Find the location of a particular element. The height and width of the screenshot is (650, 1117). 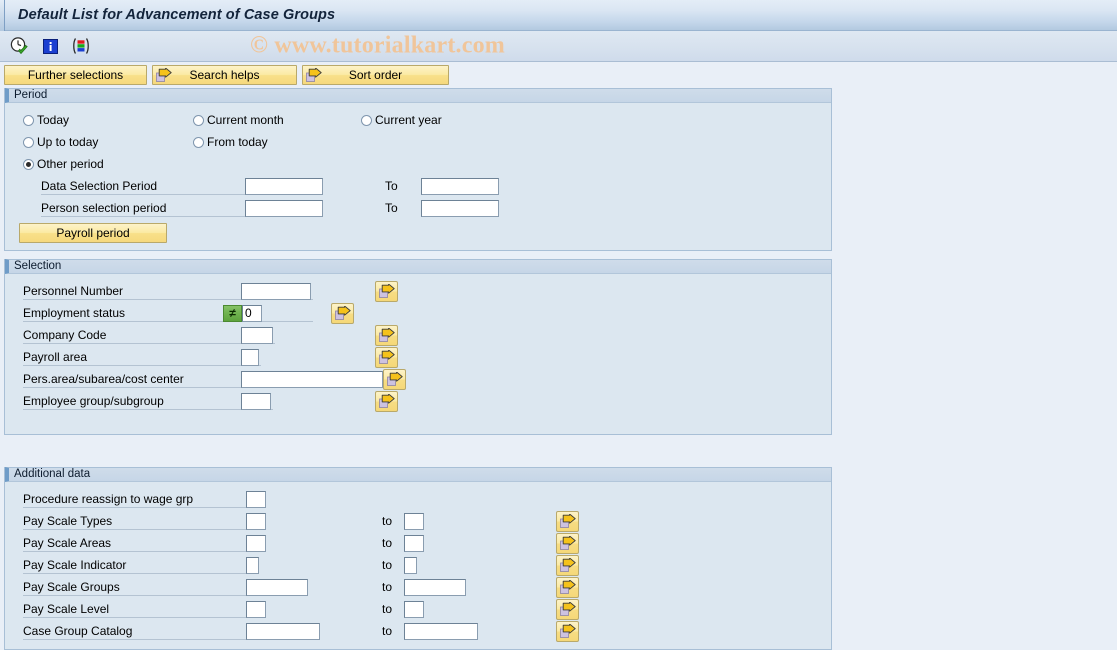

payroll-area-input is located at coordinates (250, 357).